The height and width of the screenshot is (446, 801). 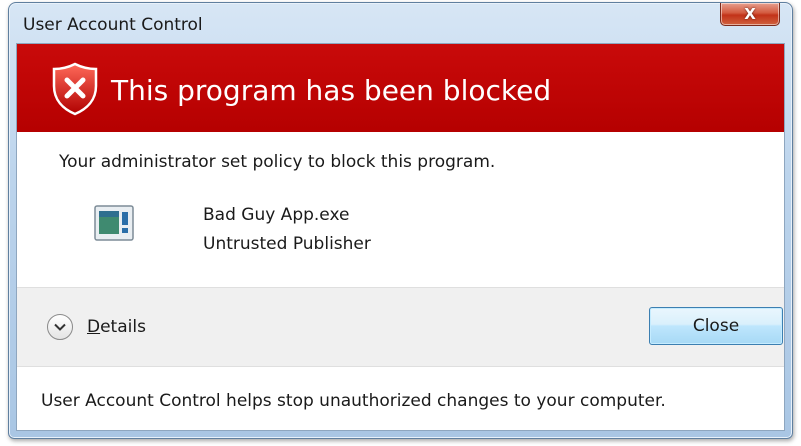 I want to click on details-toggle: Details, so click(x=96, y=327).